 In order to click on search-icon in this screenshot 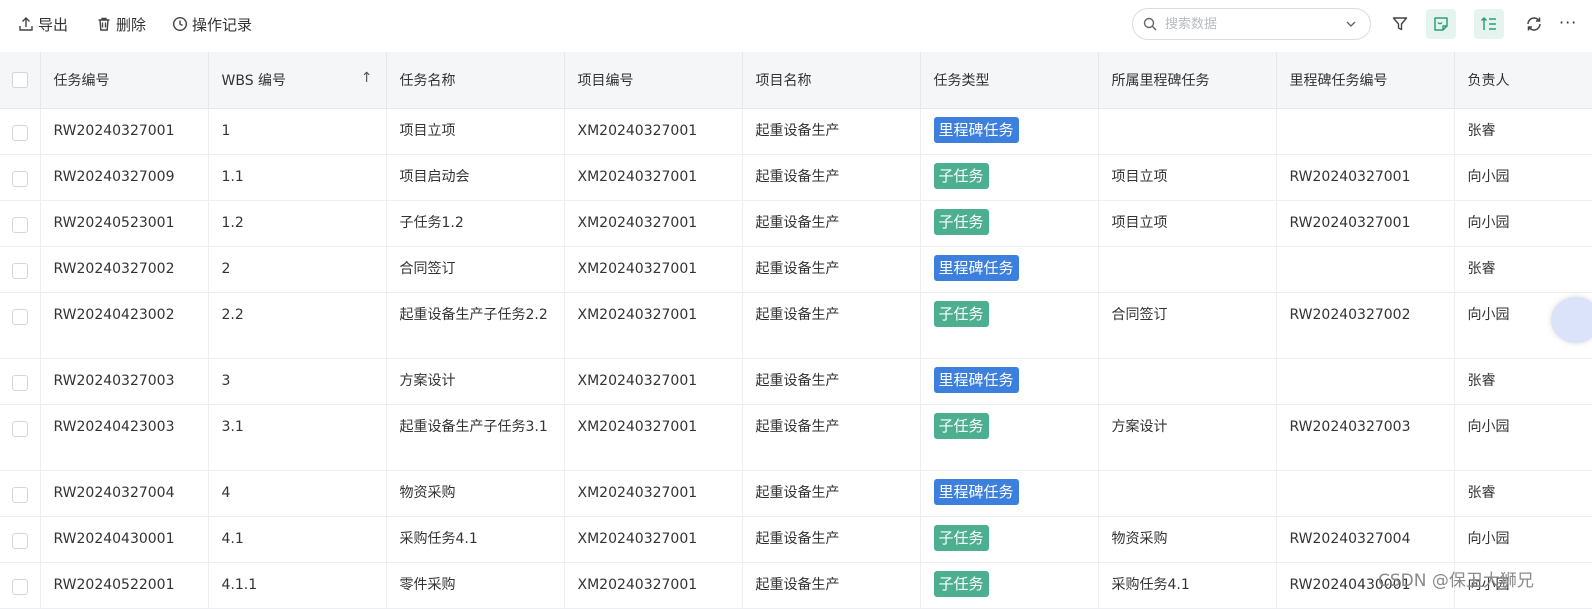, I will do `click(1150, 24)`.